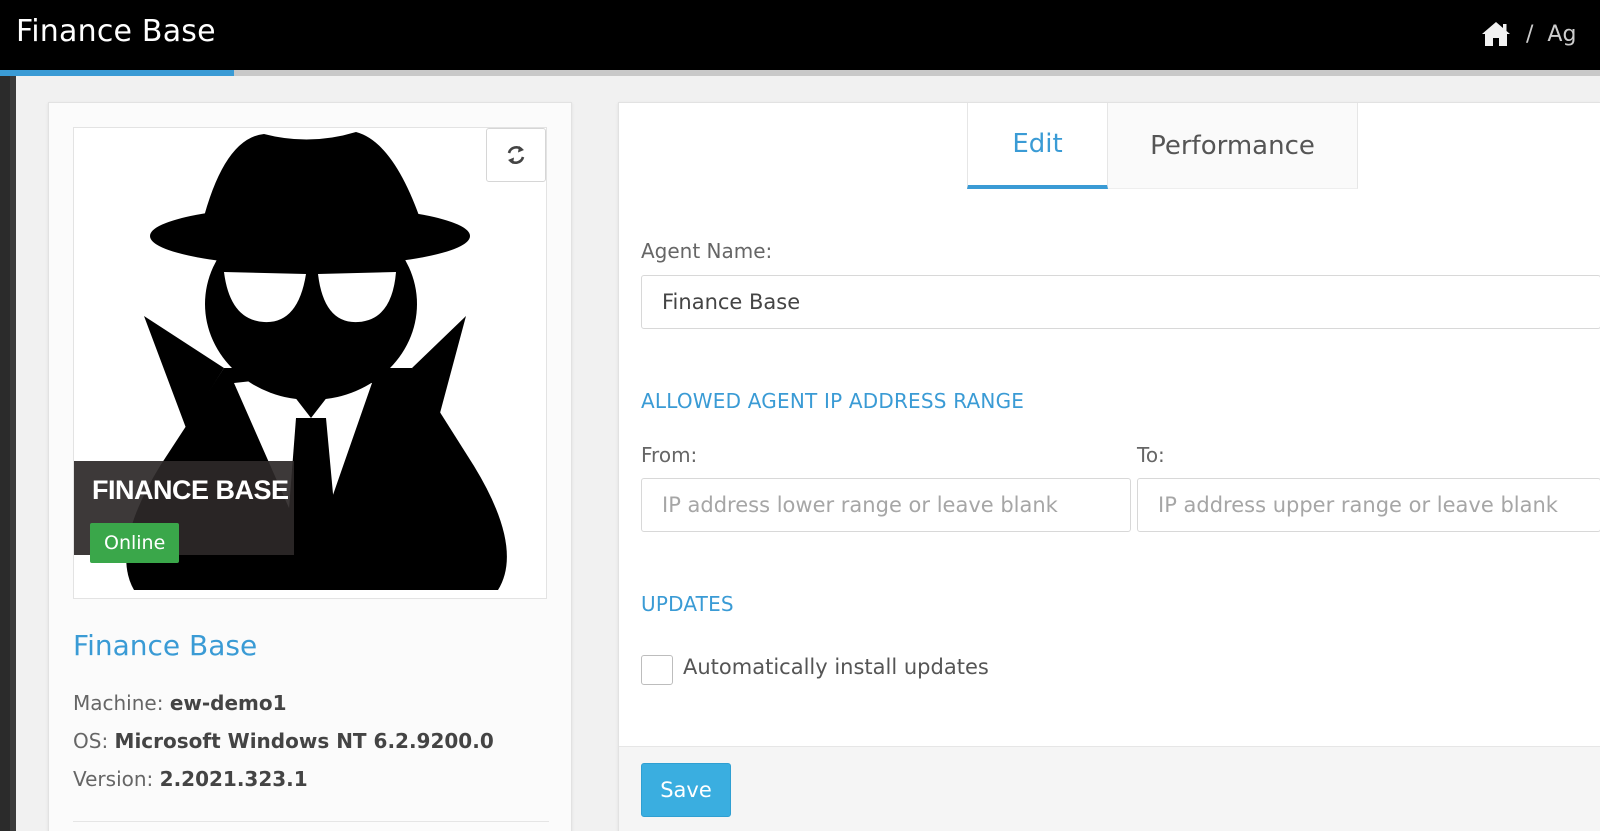  Describe the element at coordinates (833, 401) in the screenshot. I see `ip-range-section-title: ALLOWED AGENT IP ADDRESS RANGE` at that location.